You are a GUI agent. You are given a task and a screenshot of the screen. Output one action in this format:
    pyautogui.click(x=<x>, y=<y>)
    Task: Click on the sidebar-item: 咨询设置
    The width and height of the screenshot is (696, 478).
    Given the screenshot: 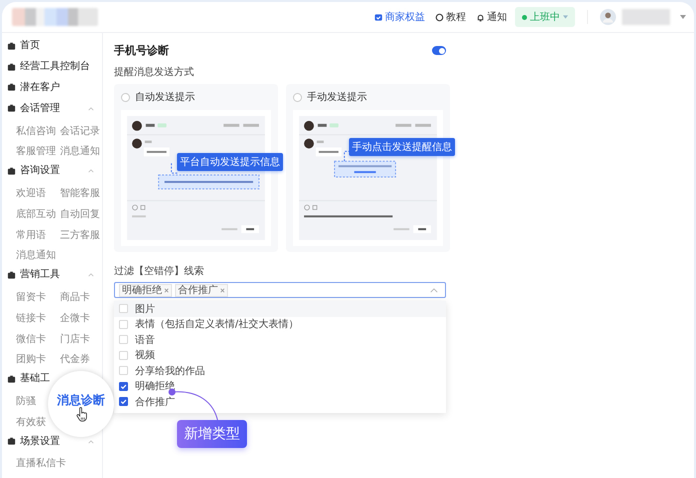 What is the action you would take?
    pyautogui.click(x=40, y=171)
    